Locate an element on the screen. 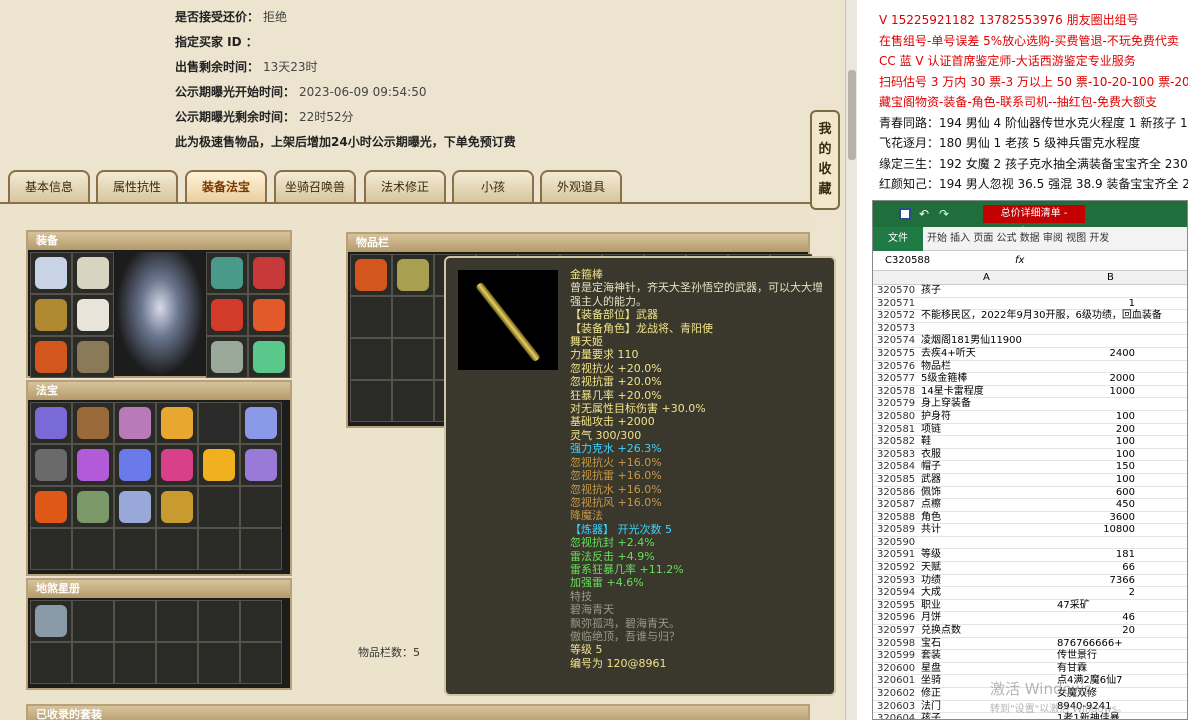  cell-a: 月饼 is located at coordinates (988, 618).